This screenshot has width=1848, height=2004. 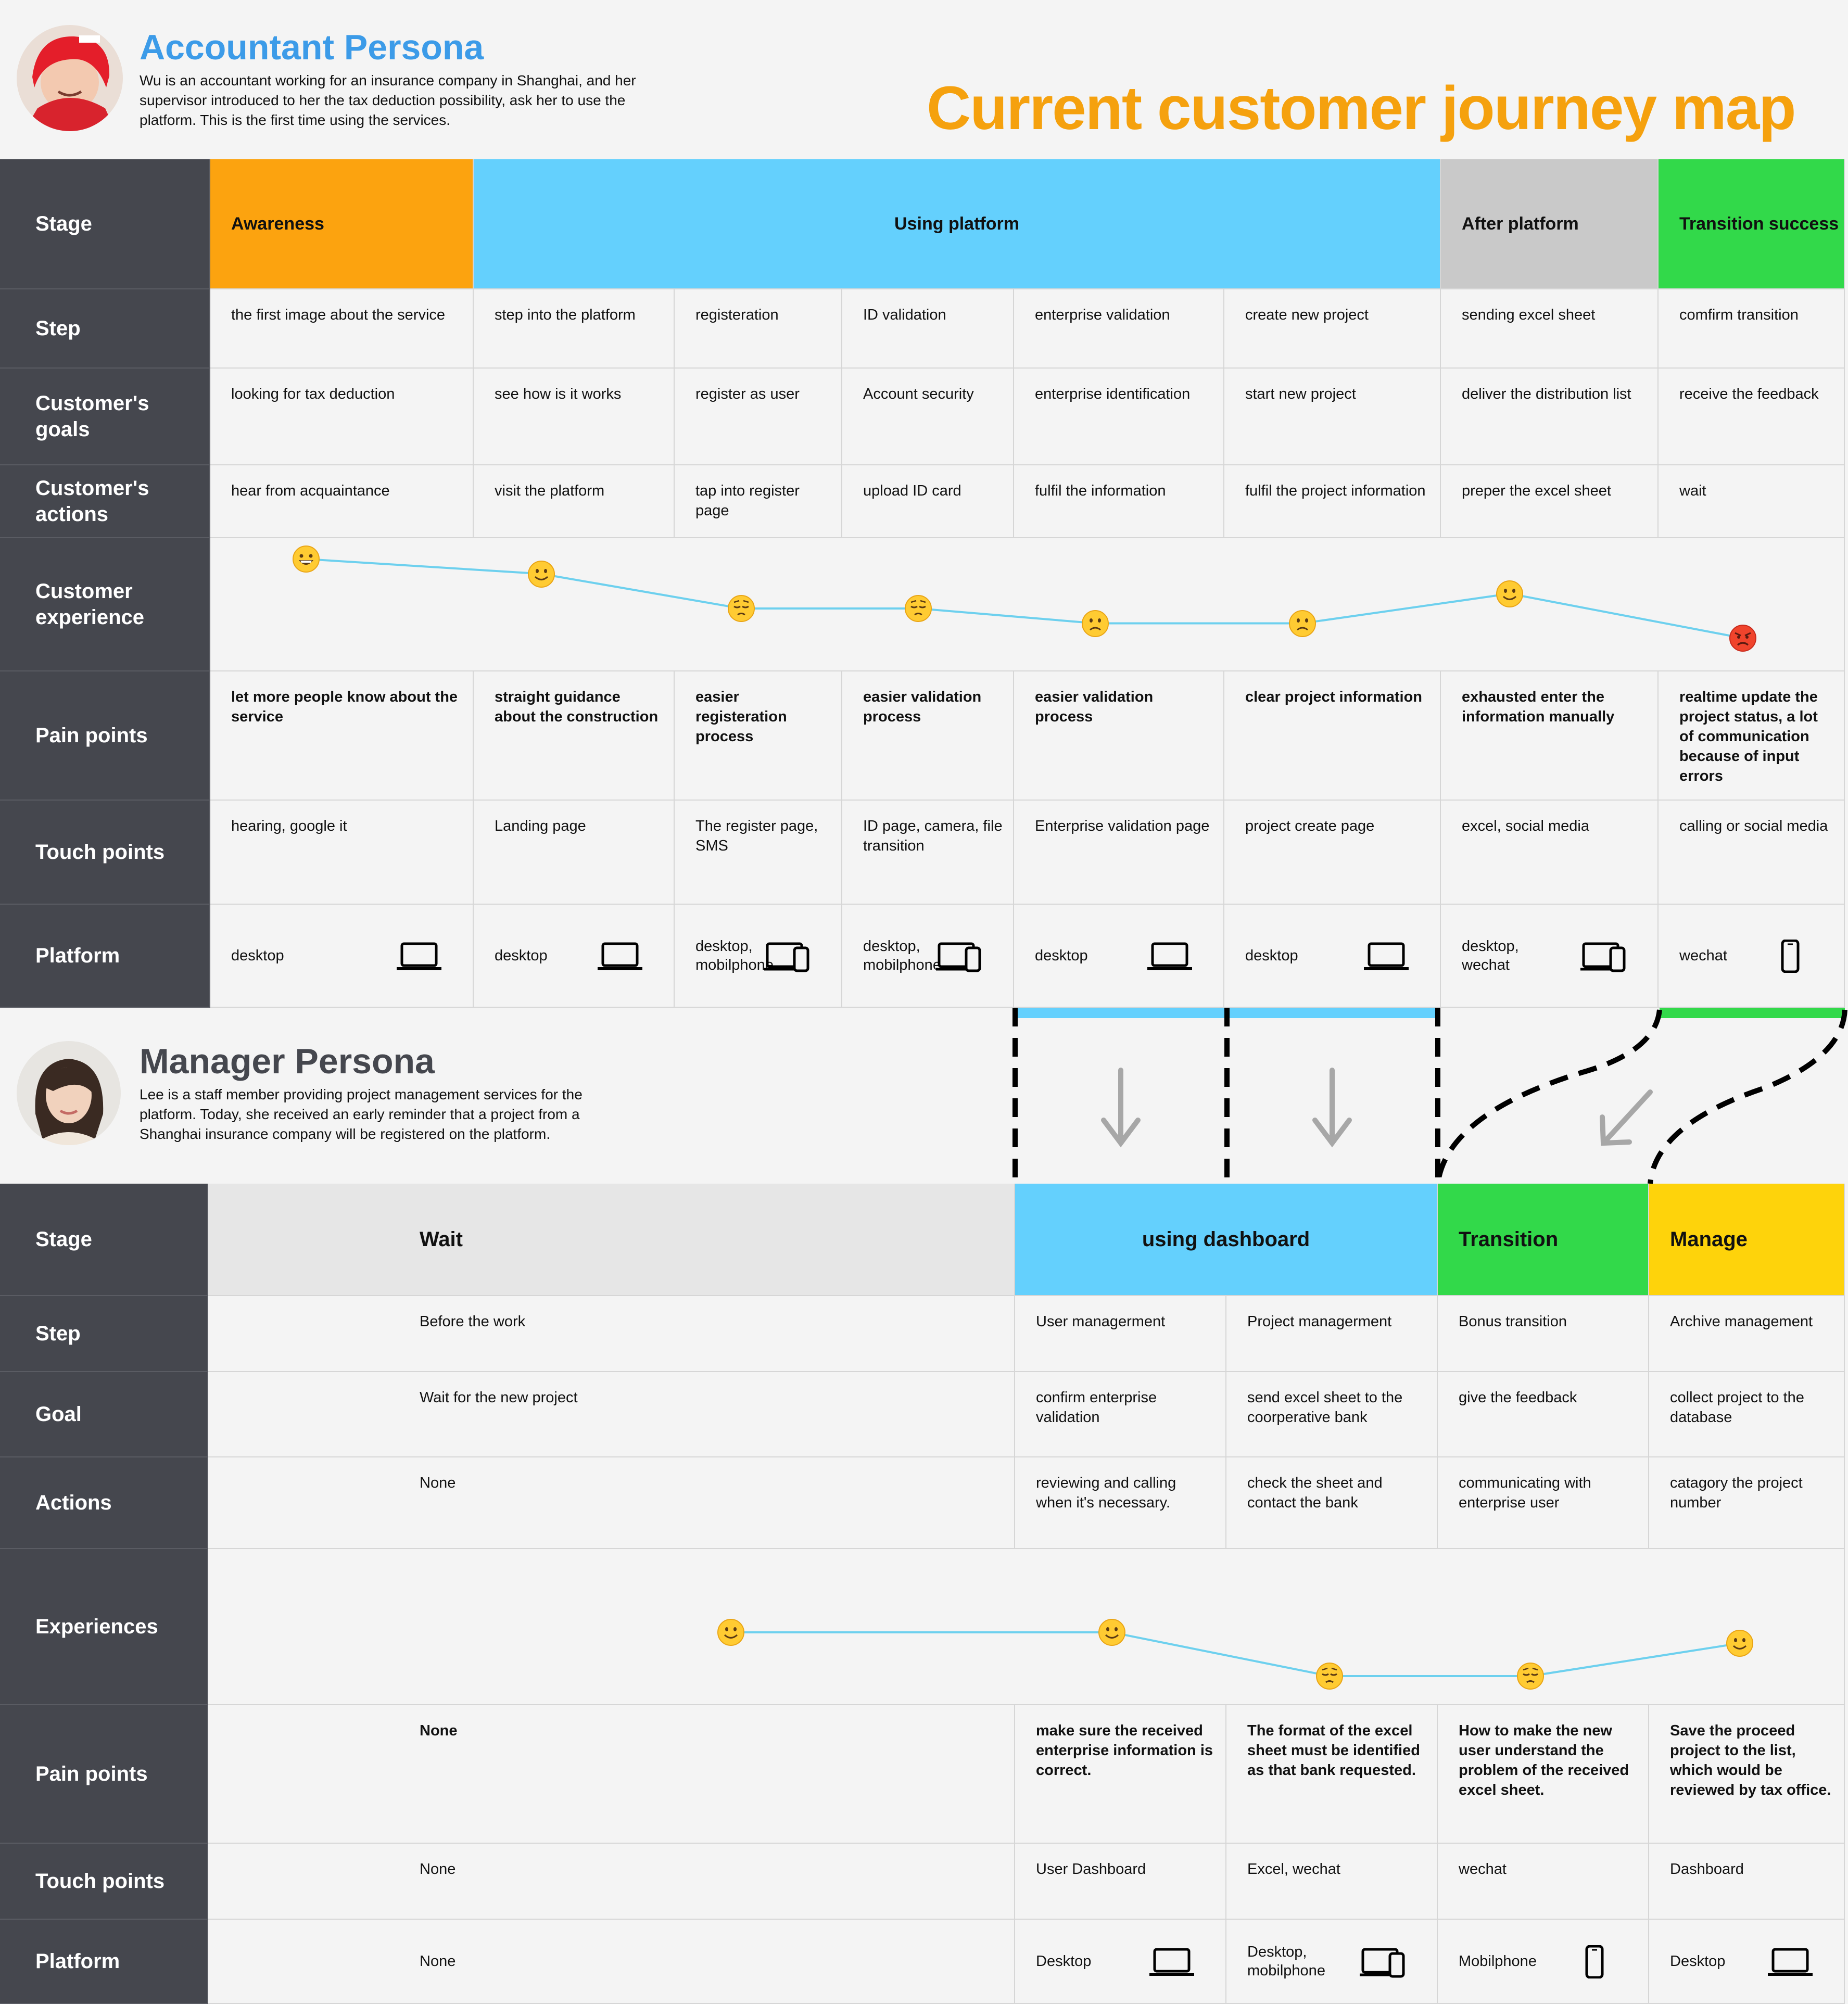 I want to click on arrow-down-1-head, so click(x=1121, y=1133).